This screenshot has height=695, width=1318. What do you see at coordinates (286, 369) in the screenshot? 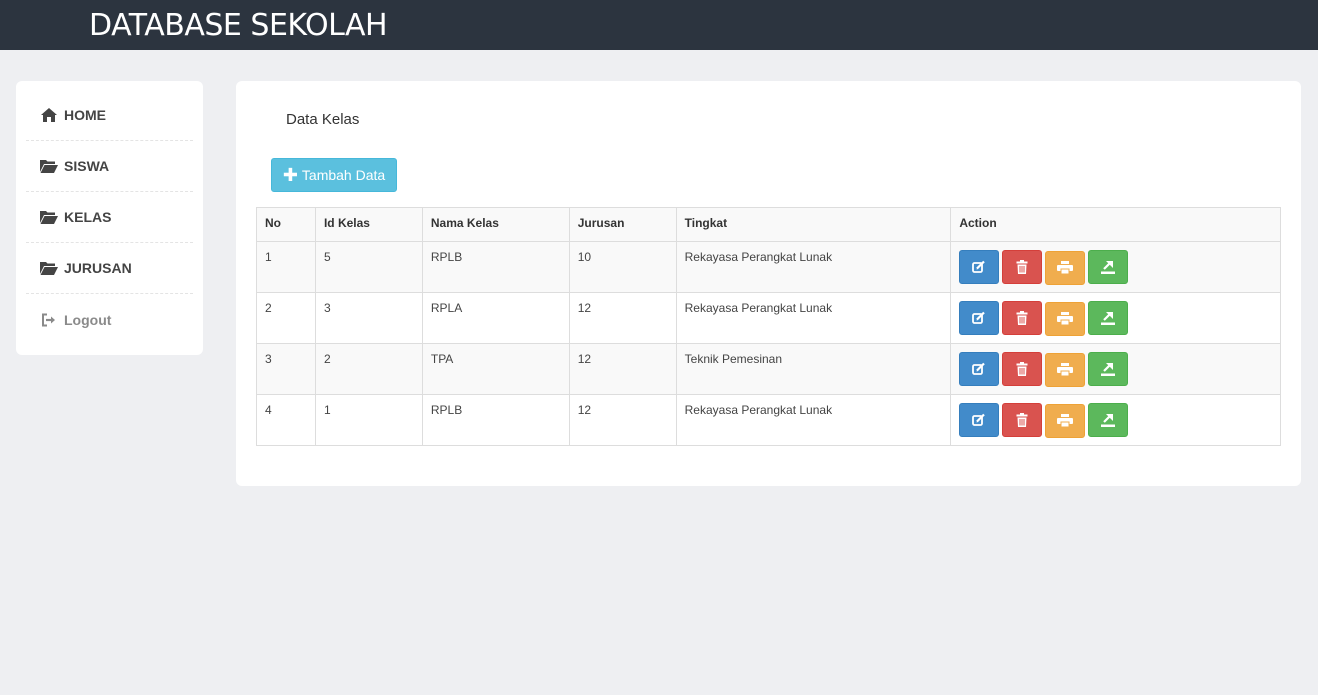
I see `cell-no: 3` at bounding box center [286, 369].